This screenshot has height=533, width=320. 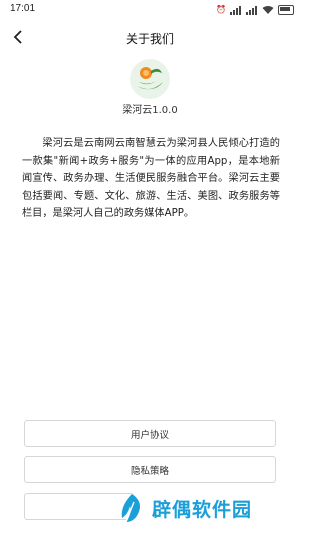 I want to click on app-version: 梁河云1.0.0, so click(x=150, y=110).